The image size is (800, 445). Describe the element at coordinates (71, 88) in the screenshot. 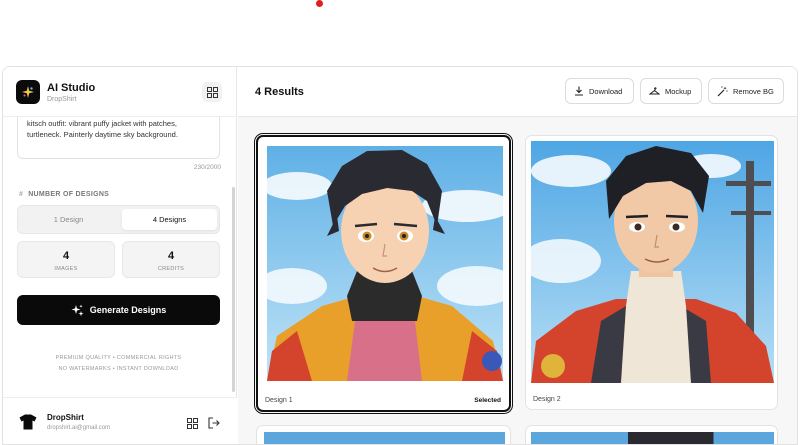

I see `app-title: AI Studio` at that location.